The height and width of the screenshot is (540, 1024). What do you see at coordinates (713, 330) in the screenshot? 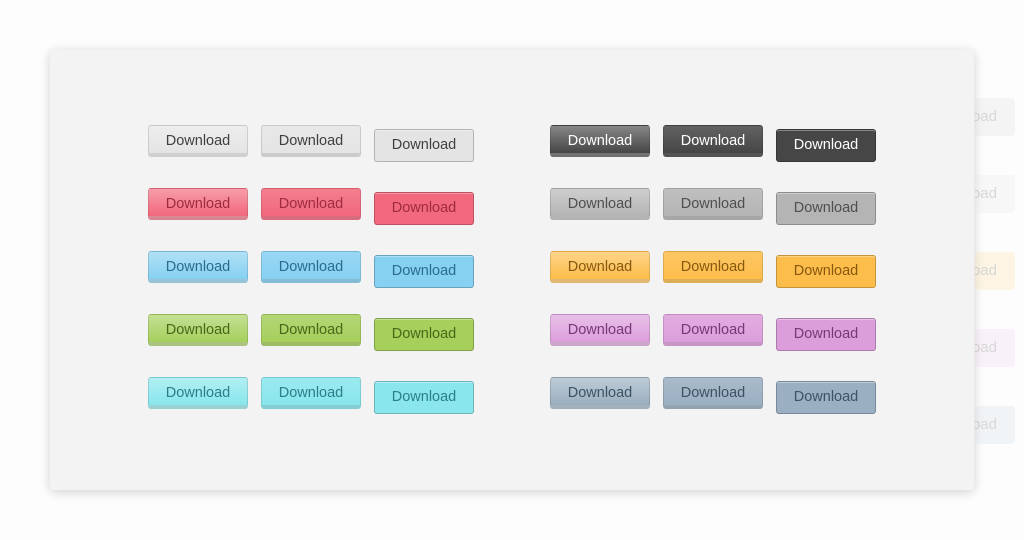
I see `download-button-purple-2: Download` at bounding box center [713, 330].